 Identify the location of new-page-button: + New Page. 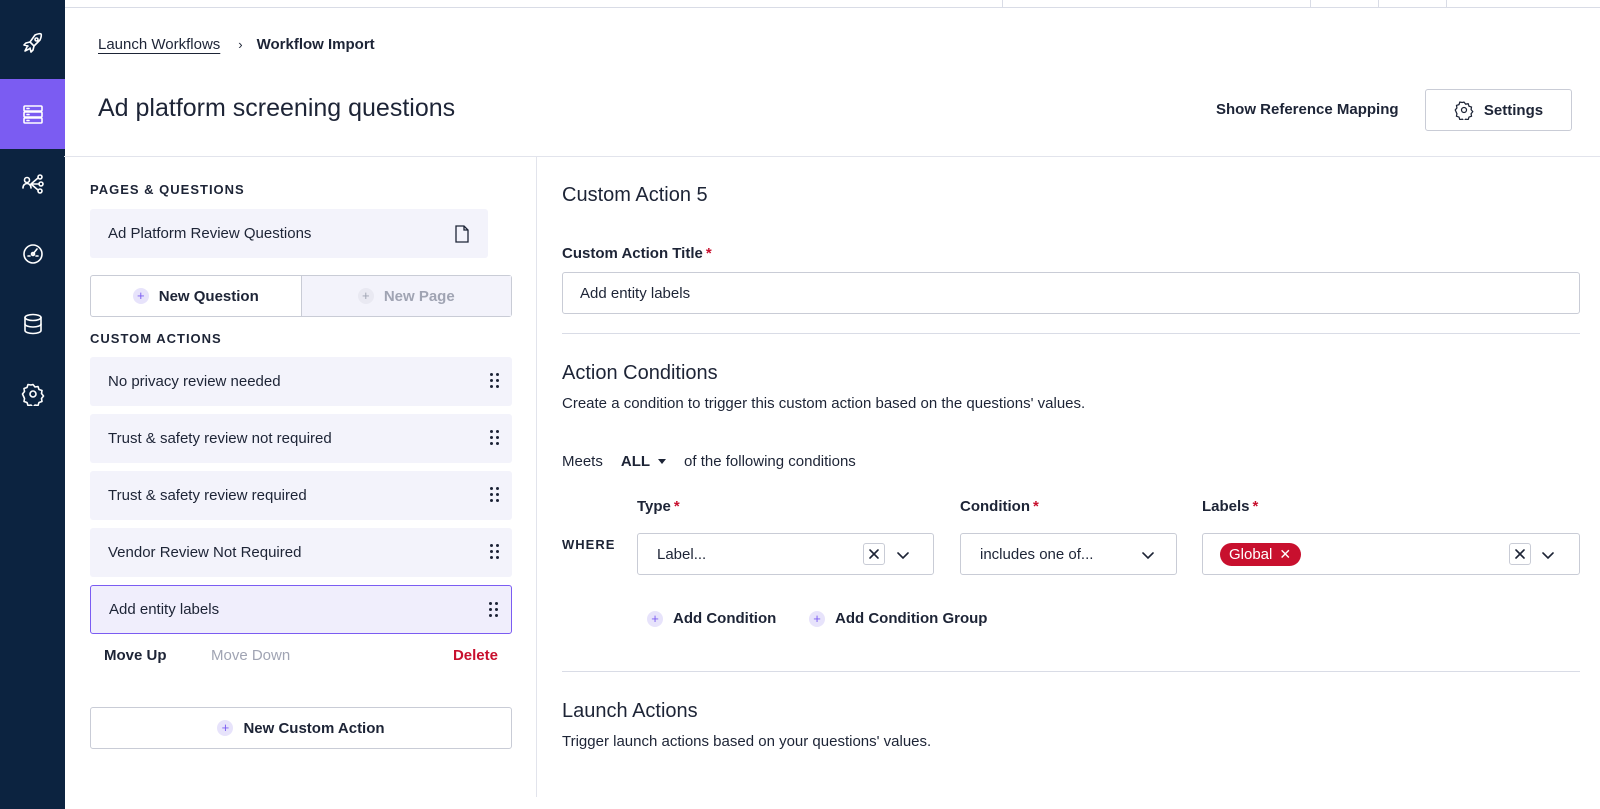
(405, 296).